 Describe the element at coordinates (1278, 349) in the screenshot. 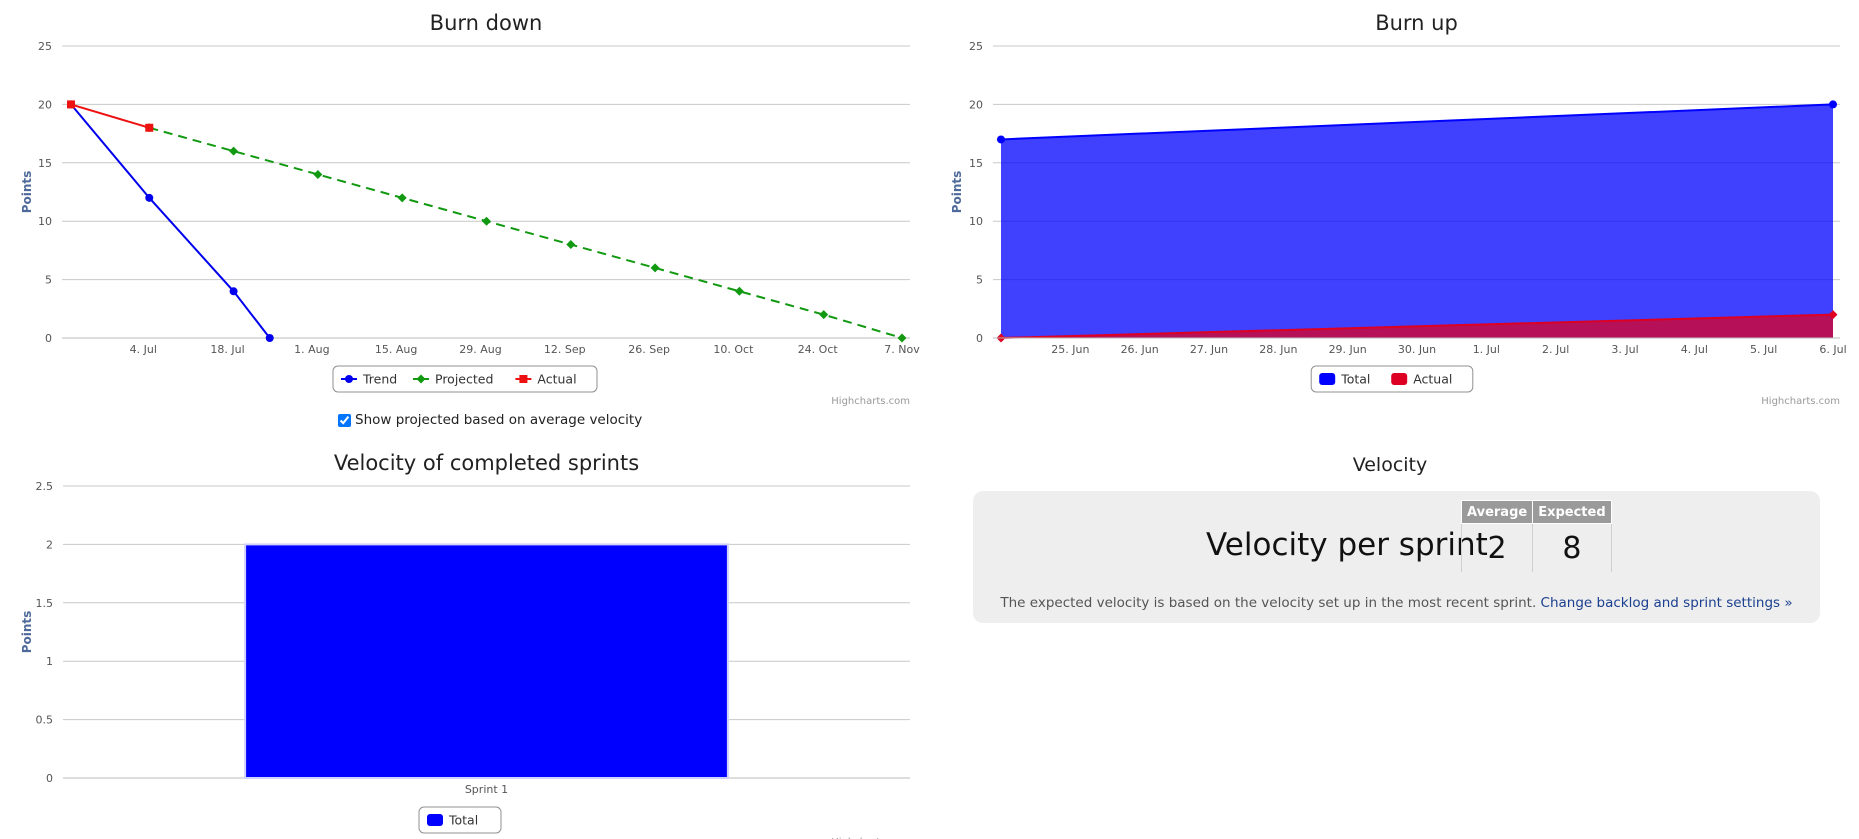

I see `x-tick-label: 28. Jun` at that location.